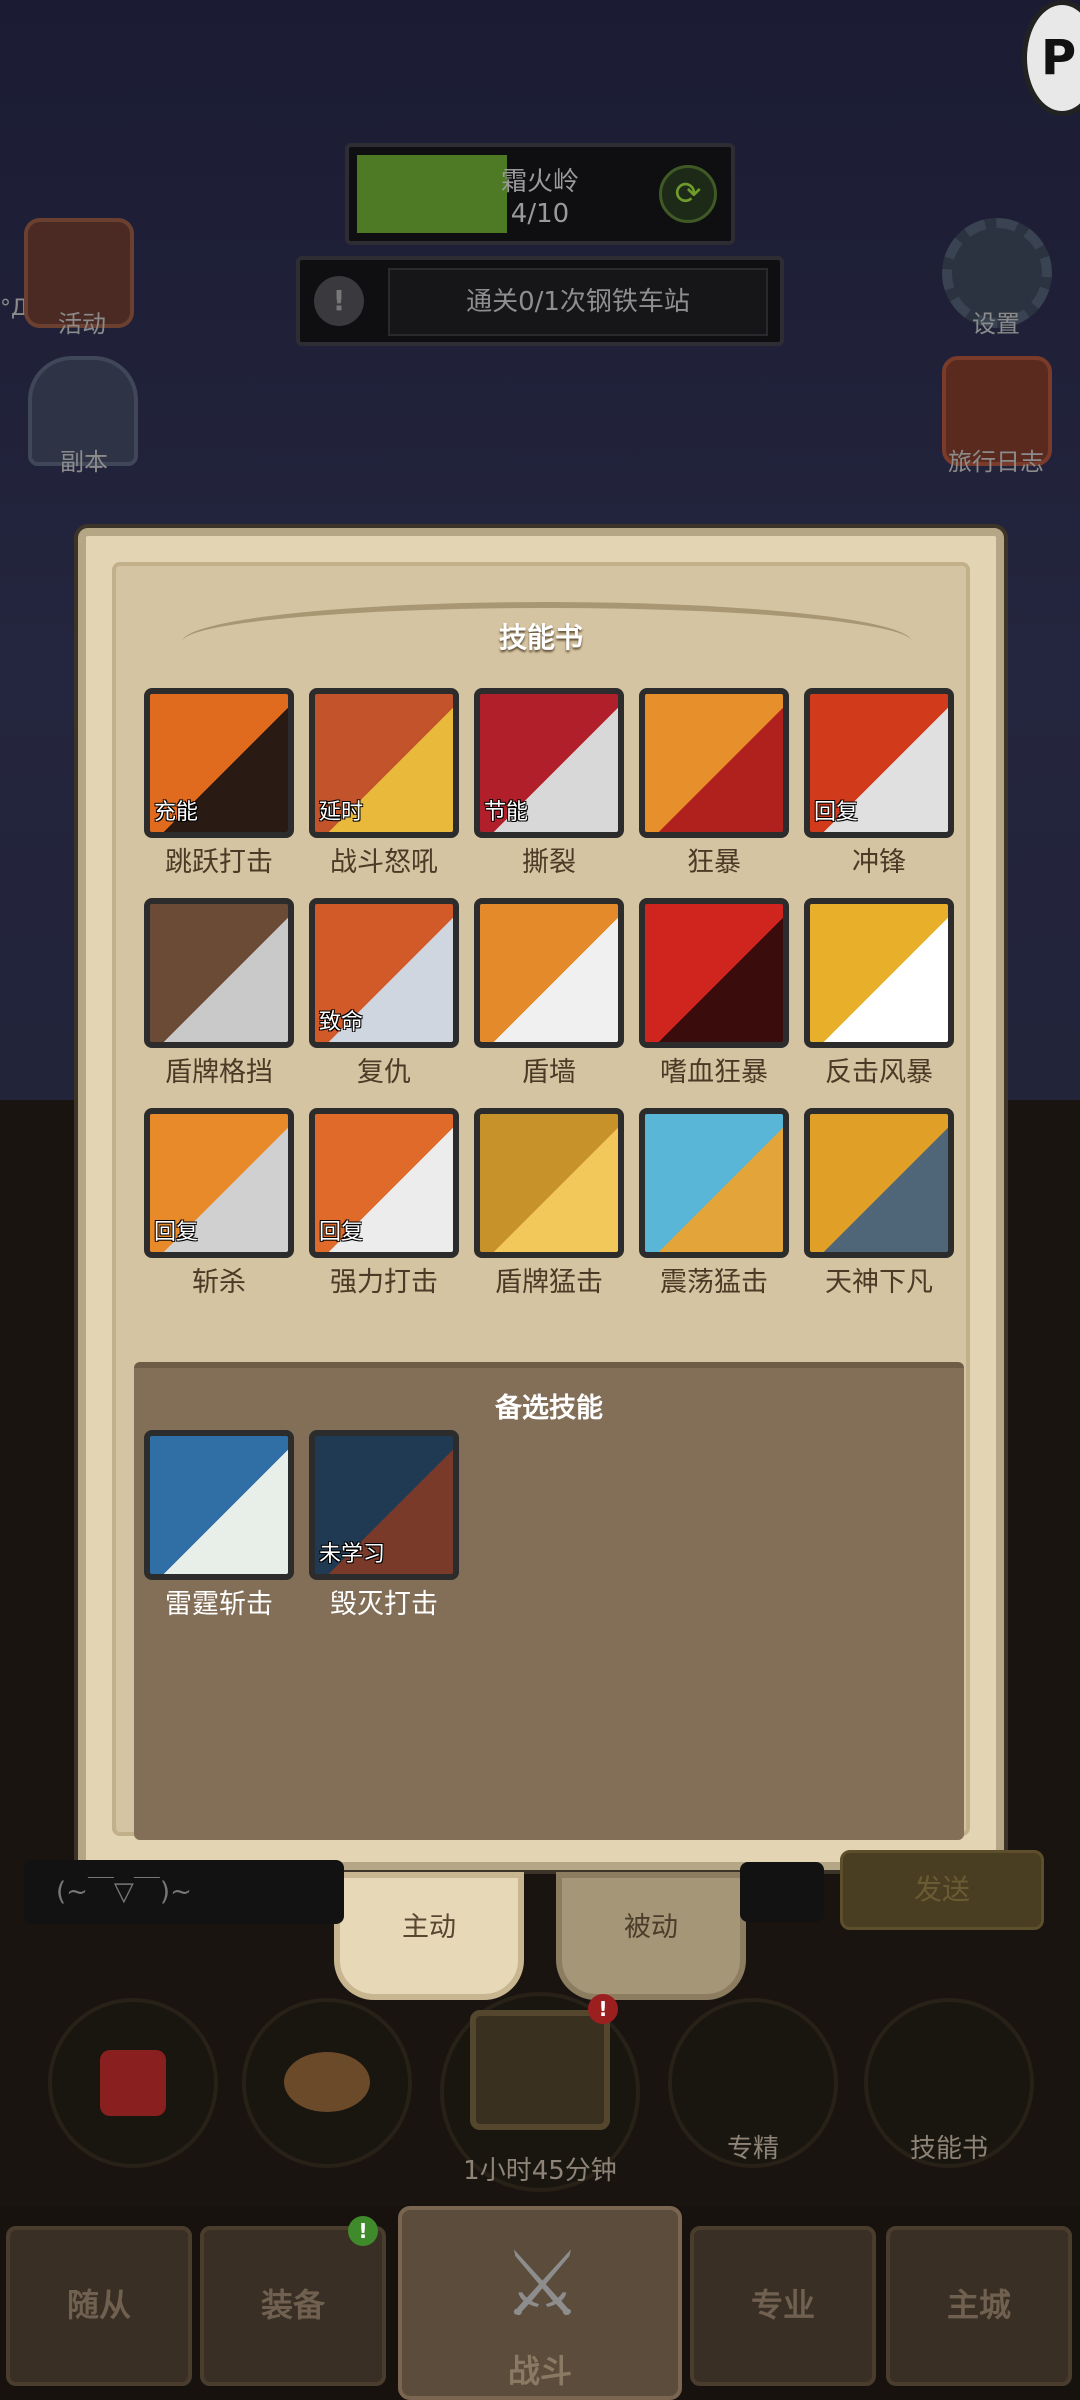  I want to click on berserk-icon, so click(714, 763).